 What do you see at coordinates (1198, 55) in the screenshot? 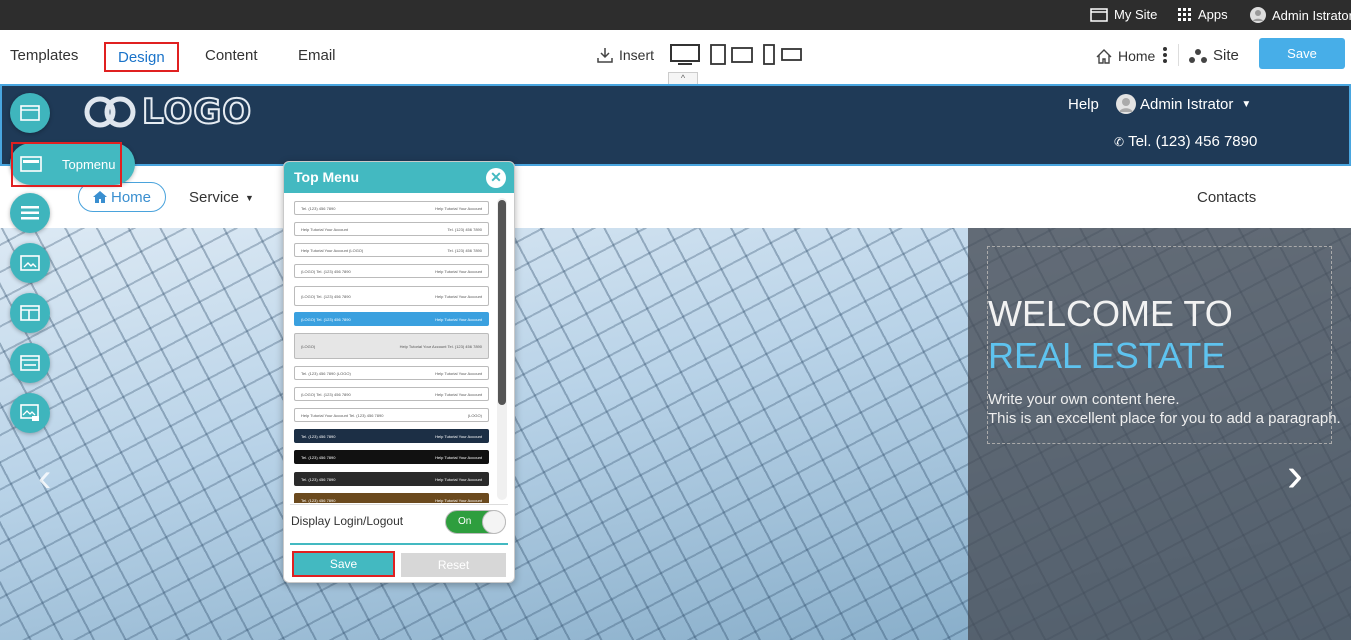
I see `sitemap-icon` at bounding box center [1198, 55].